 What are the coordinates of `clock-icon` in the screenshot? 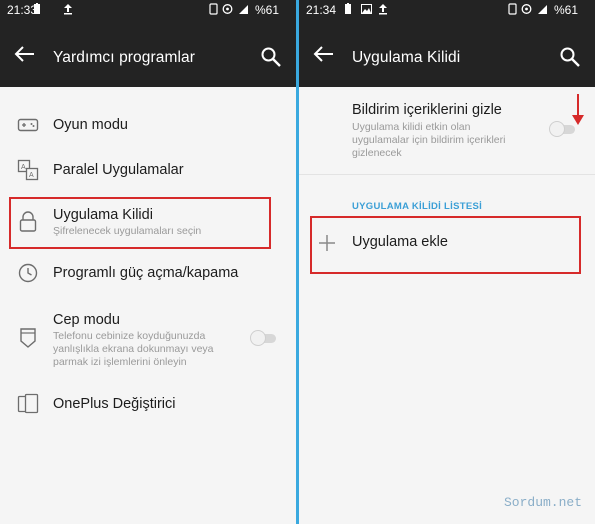 It's located at (28, 273).